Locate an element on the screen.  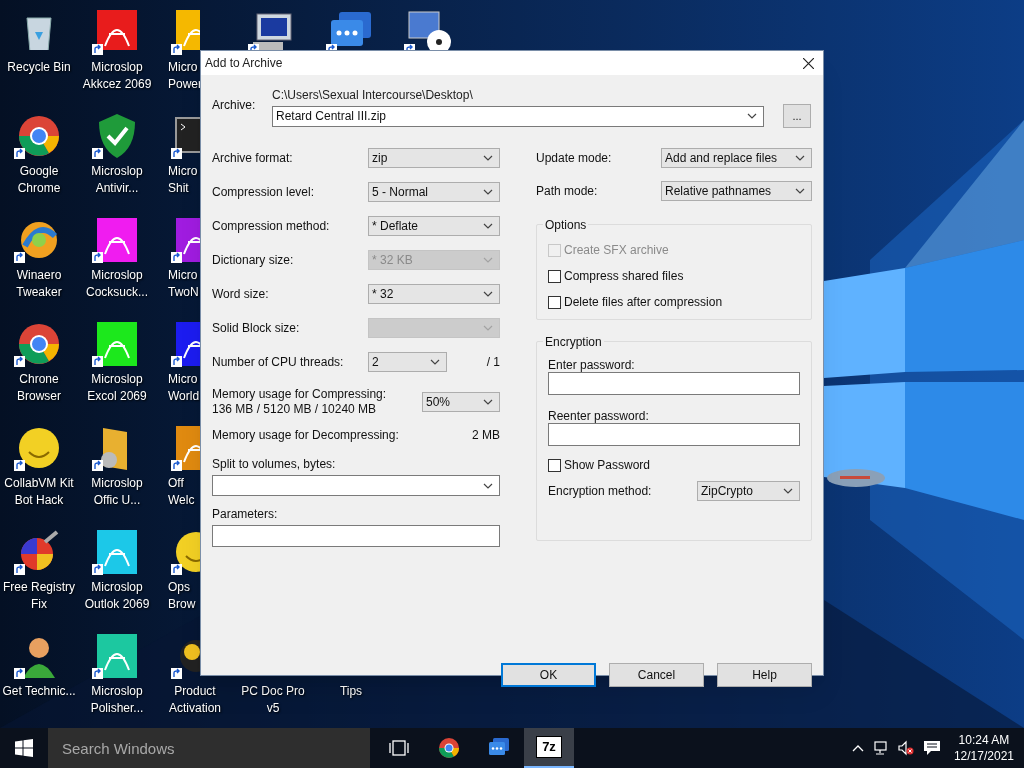
task-view-icon is located at coordinates (399, 748).